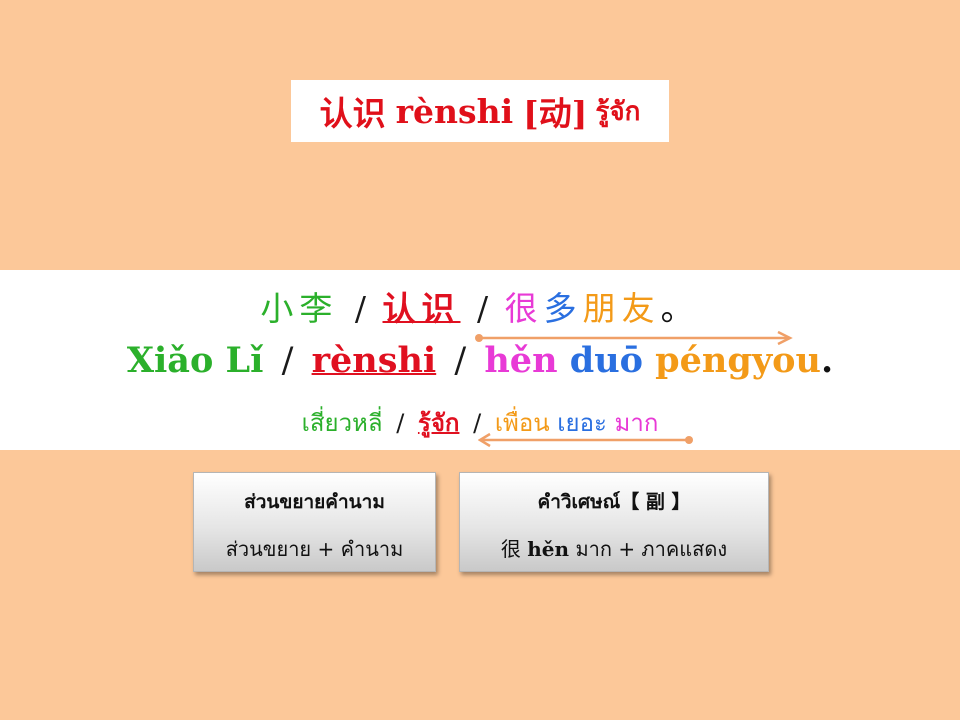 Image resolution: width=960 pixels, height=720 pixels. I want to click on chinese-sentence: 小李 / 认识 / 很多朋友。, so click(480, 306).